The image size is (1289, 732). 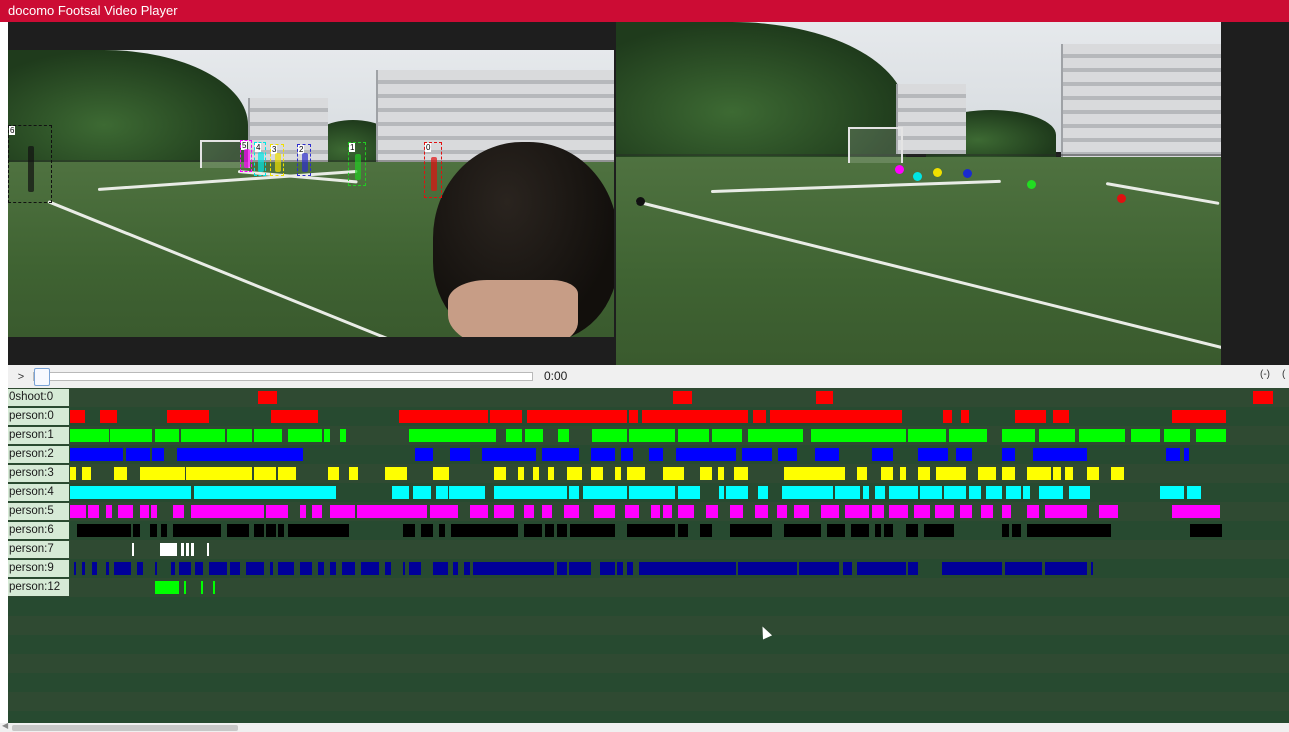 I want to click on timeline-row-label: person:12, so click(x=38, y=587).